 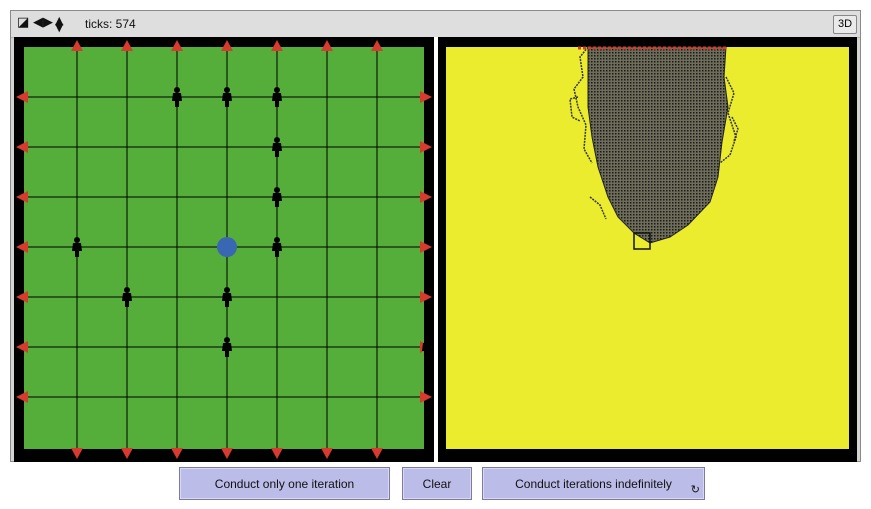 What do you see at coordinates (110, 24) in the screenshot?
I see `ticks-counter: ticks: 574` at bounding box center [110, 24].